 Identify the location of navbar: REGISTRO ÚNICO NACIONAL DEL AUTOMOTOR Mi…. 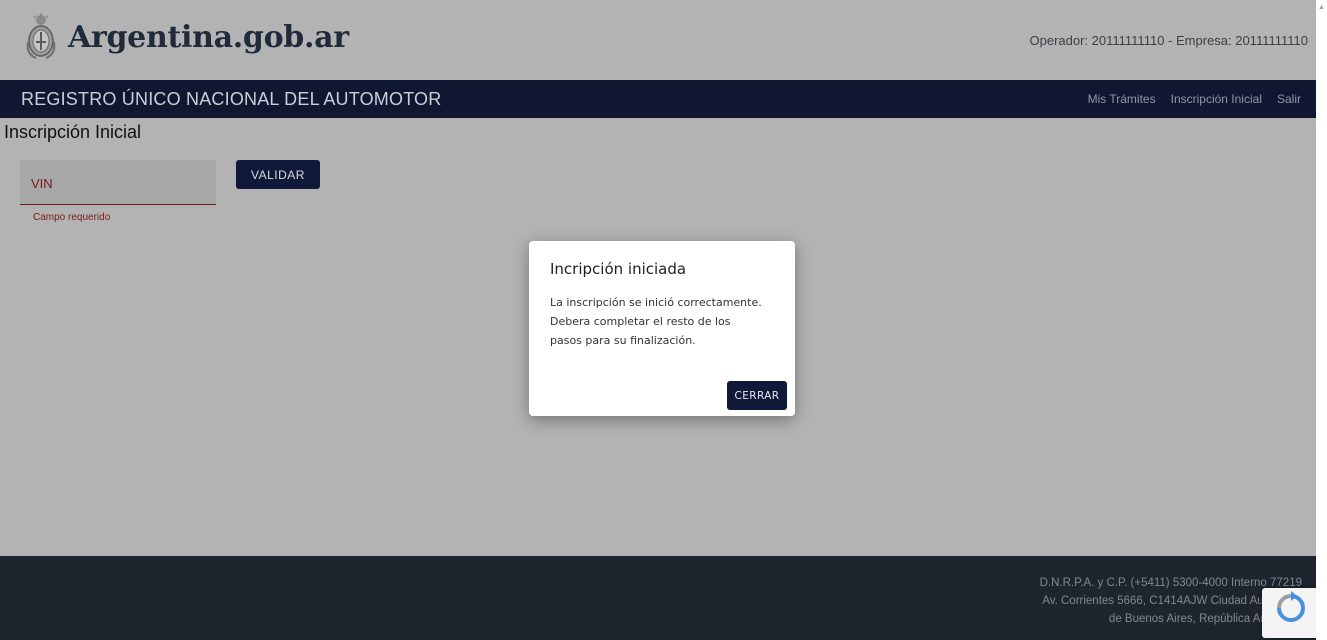
(658, 99).